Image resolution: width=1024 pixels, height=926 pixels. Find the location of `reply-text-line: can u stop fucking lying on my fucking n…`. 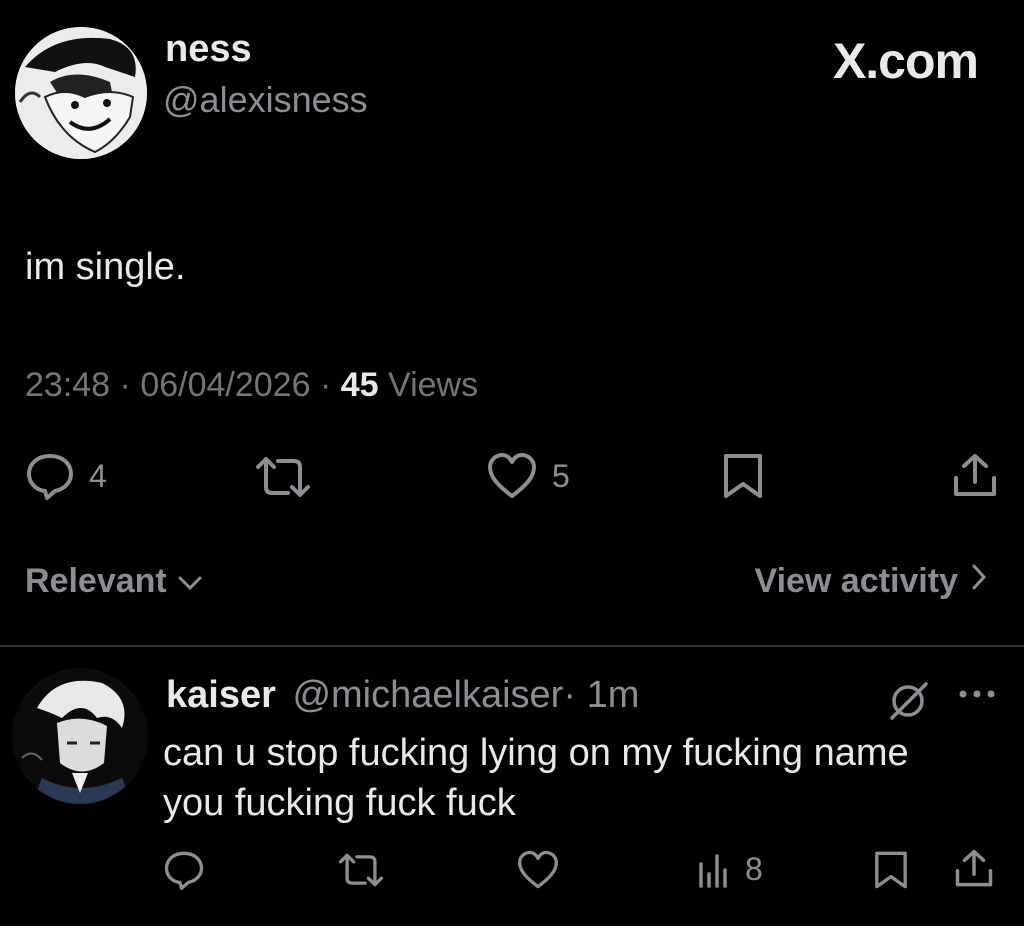

reply-text-line: can u stop fucking lying on my fucking n… is located at coordinates (536, 753).